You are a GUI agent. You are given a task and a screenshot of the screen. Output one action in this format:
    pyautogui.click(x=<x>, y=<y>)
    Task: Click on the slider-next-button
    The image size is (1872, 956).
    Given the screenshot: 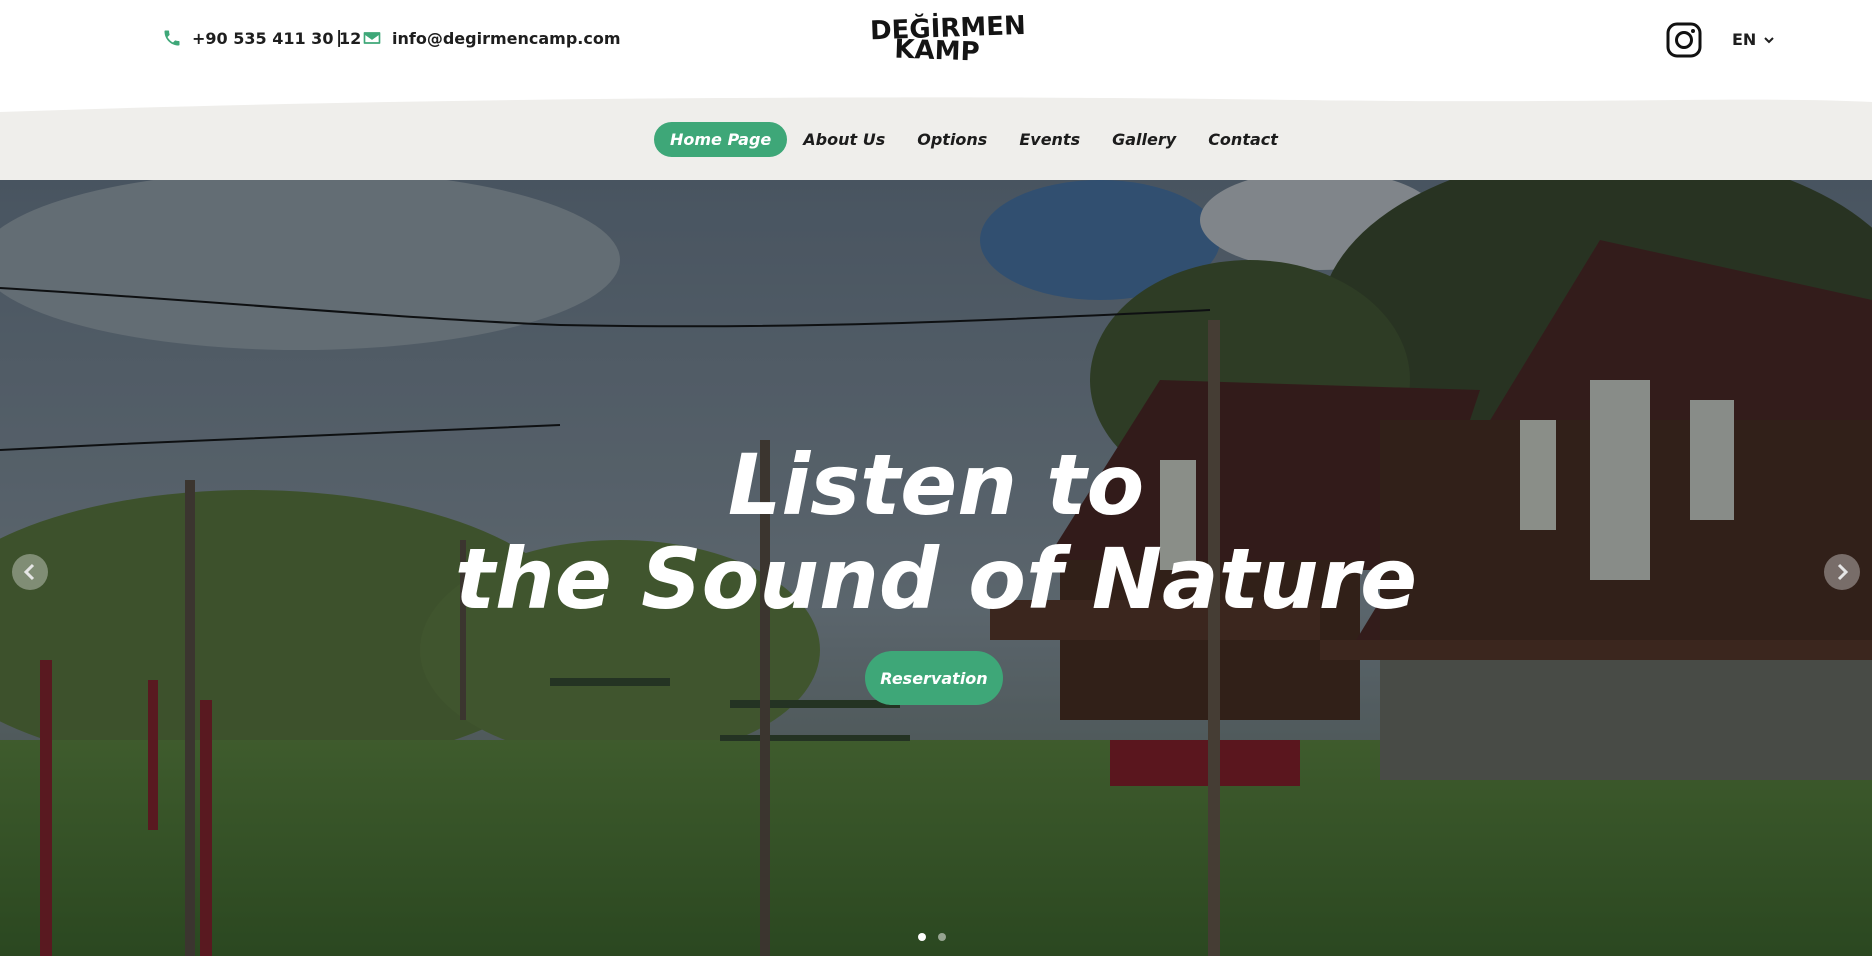 What is the action you would take?
    pyautogui.click(x=1842, y=572)
    